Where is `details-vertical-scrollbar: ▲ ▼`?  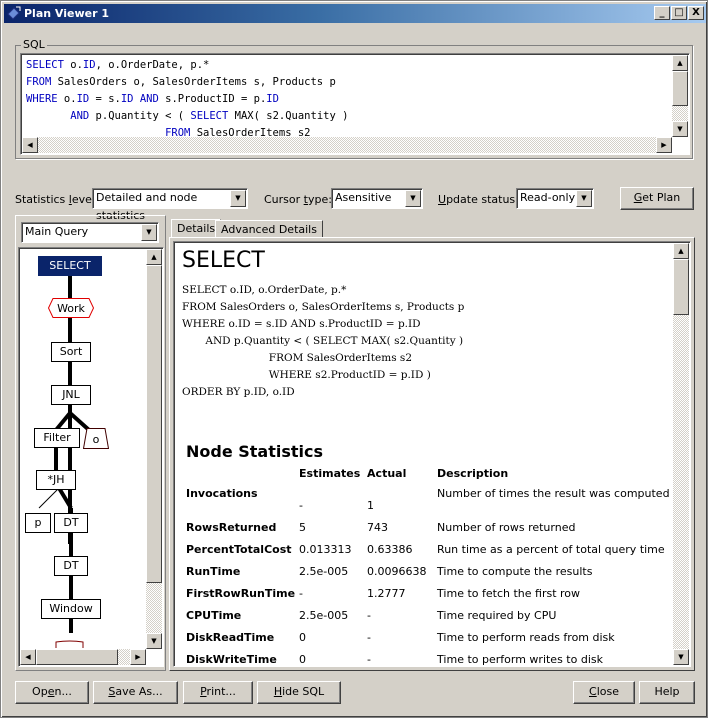
details-vertical-scrollbar: ▲ ▼ is located at coordinates (681, 454).